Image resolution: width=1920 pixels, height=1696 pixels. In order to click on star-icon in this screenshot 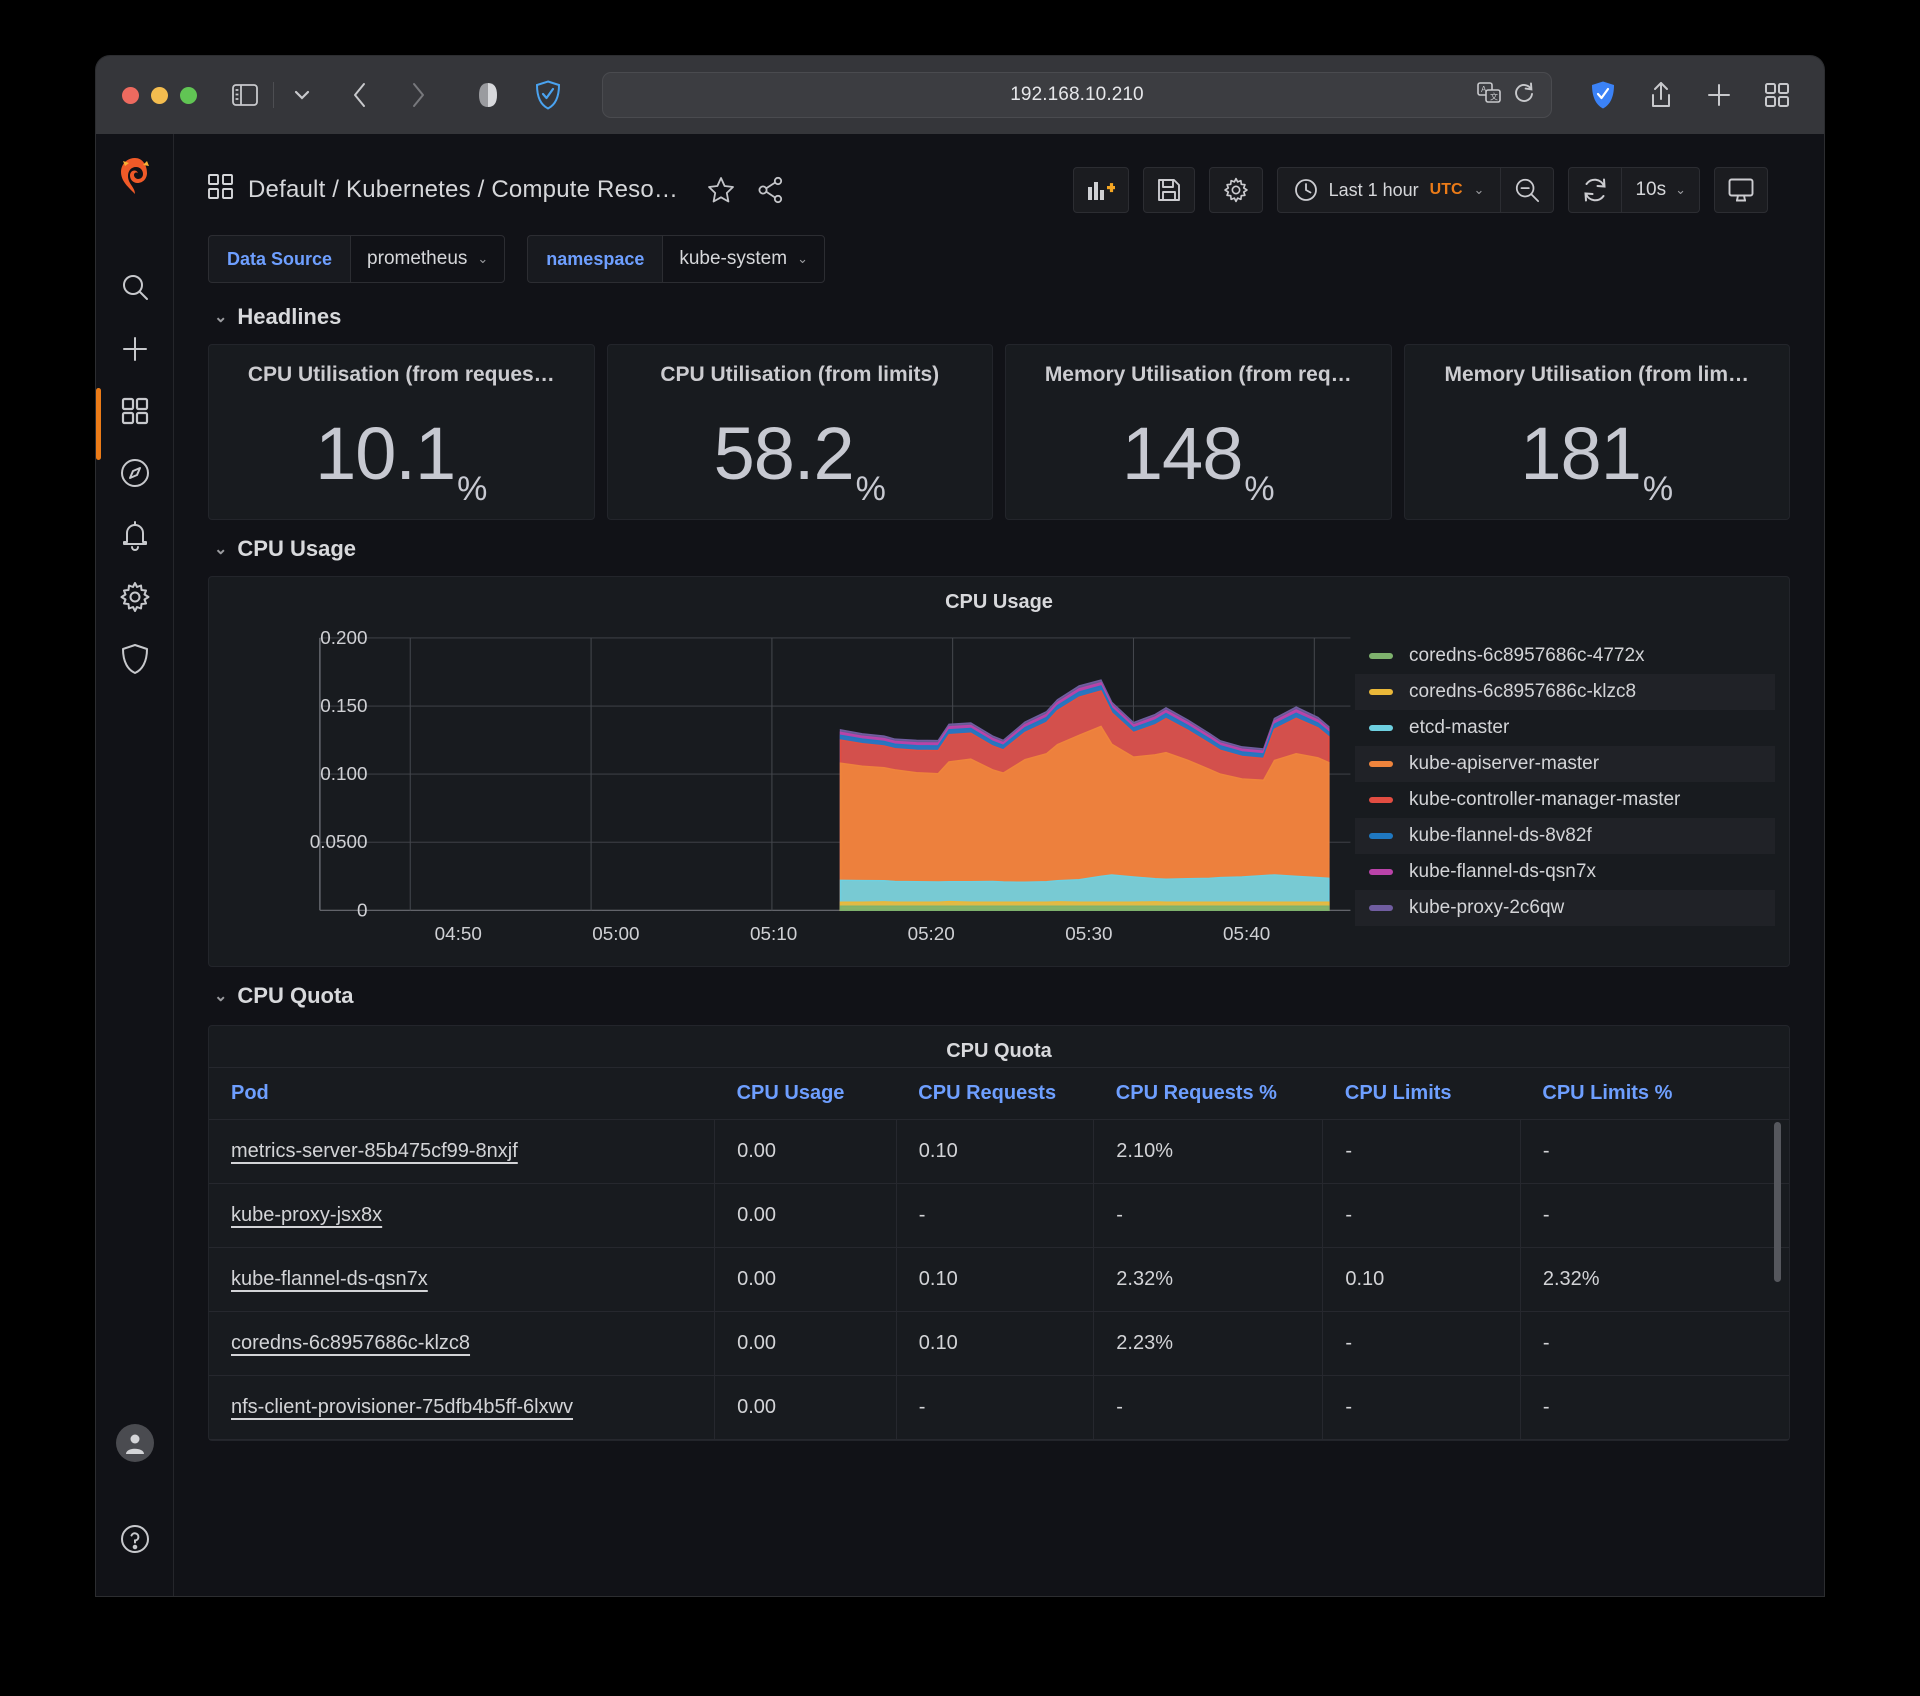, I will do `click(721, 190)`.